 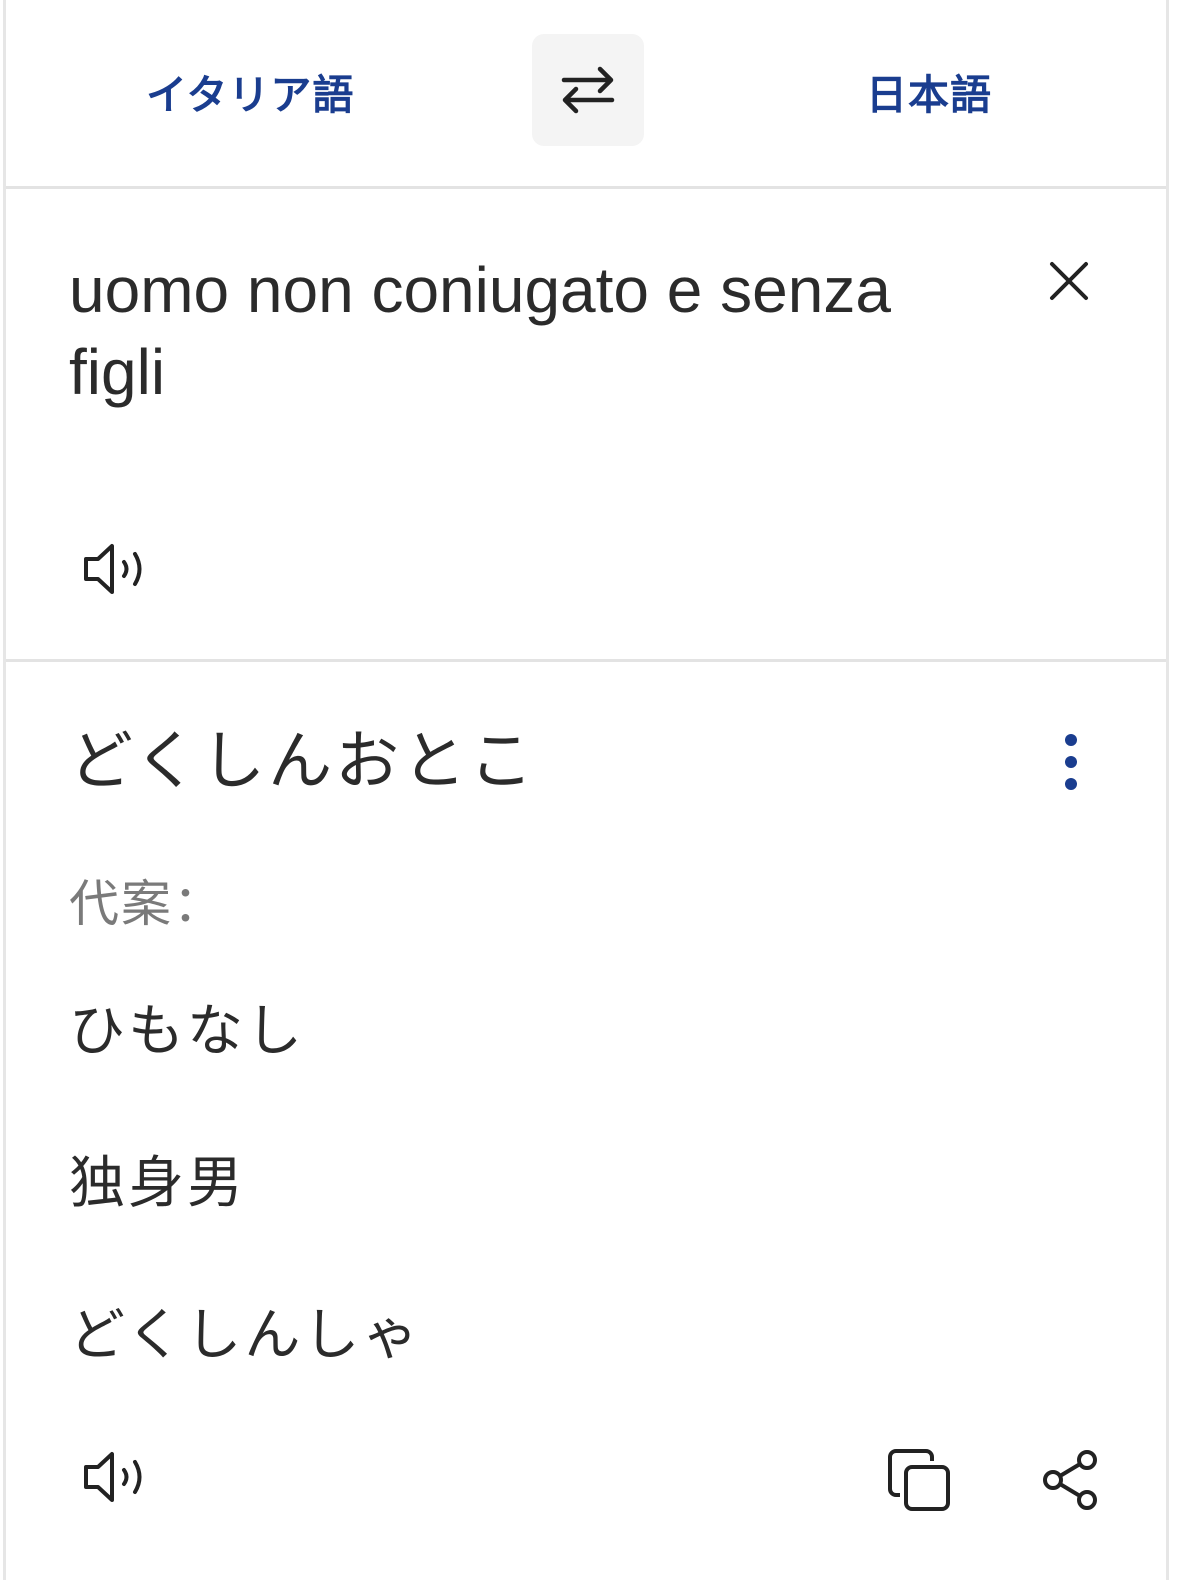 I want to click on more-vert-icon, so click(x=1071, y=762).